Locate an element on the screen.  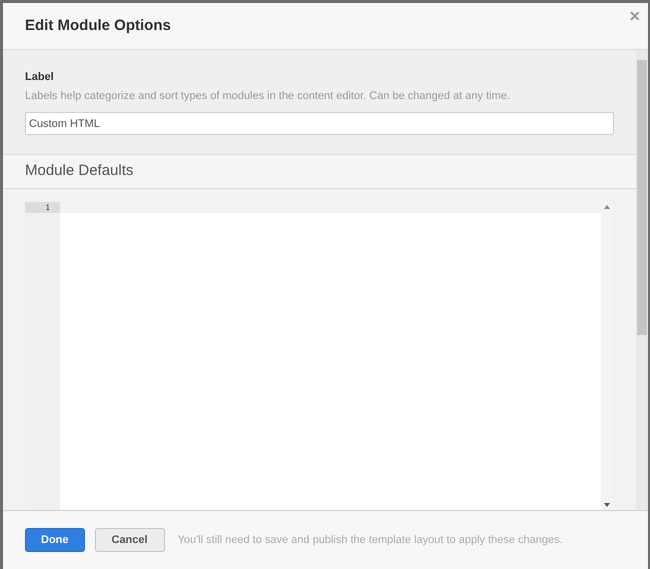
scroll-up-icon is located at coordinates (607, 207).